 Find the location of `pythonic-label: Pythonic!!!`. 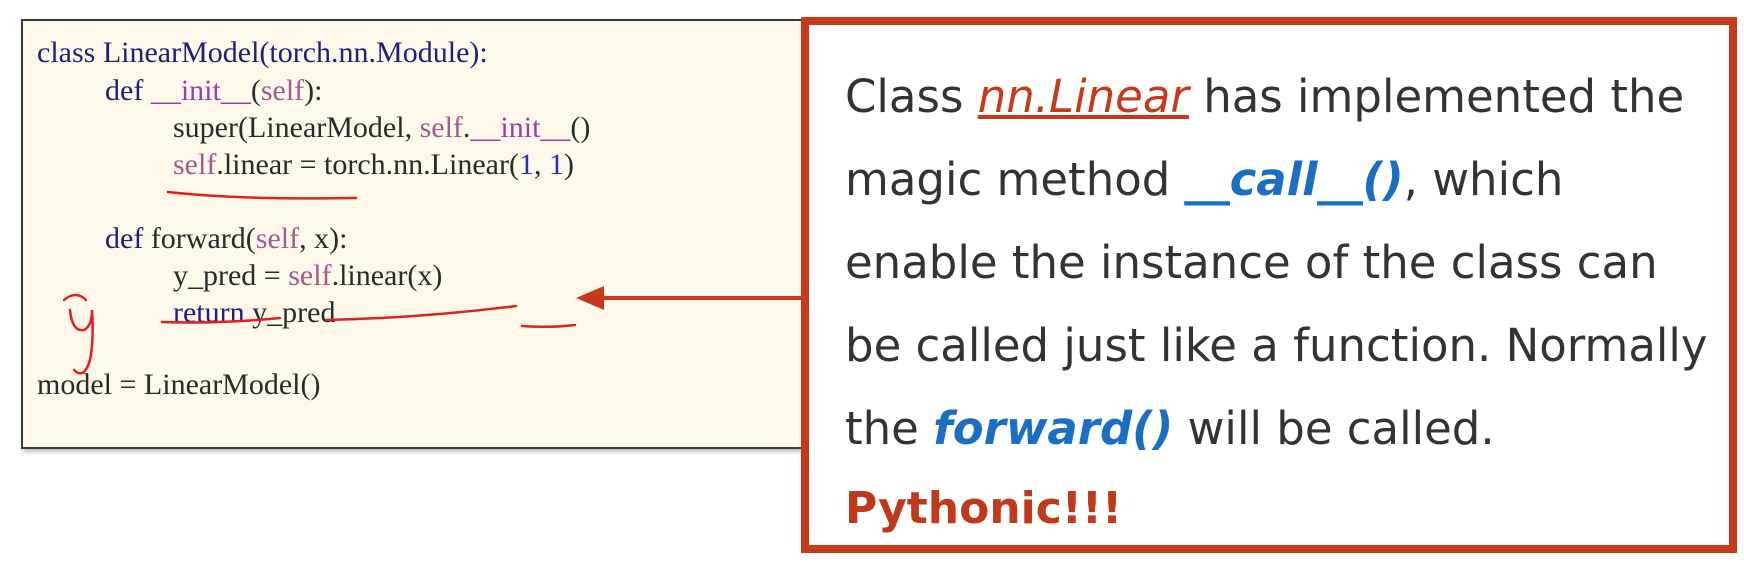

pythonic-label: Pythonic!!! is located at coordinates (984, 508).